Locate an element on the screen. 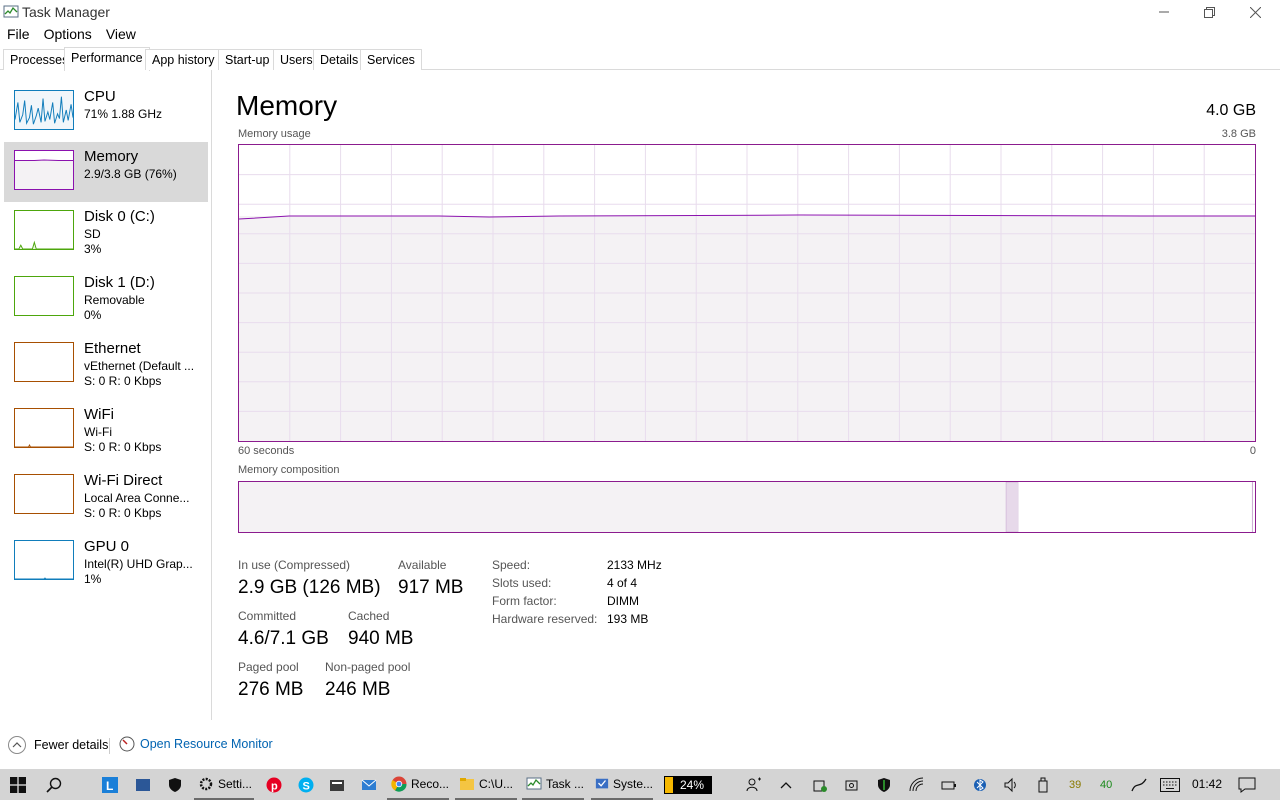  skype-icon: S is located at coordinates (306, 784).